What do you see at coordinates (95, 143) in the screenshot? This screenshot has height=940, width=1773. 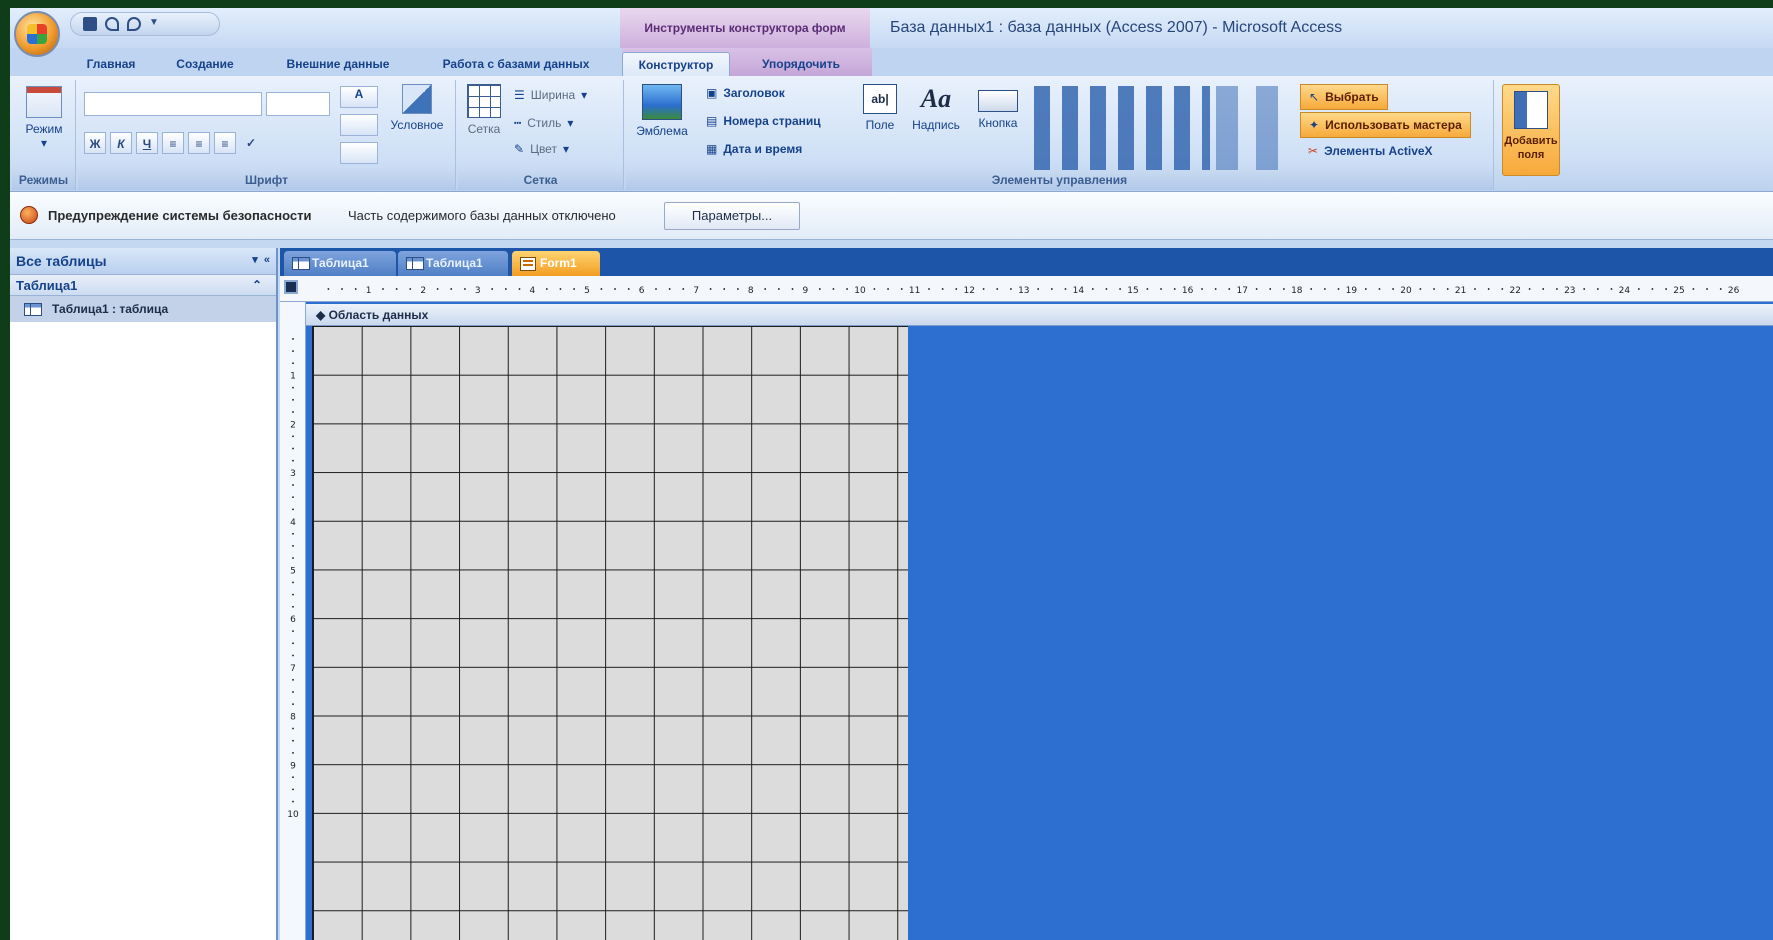 I see `bold-button: Ж` at bounding box center [95, 143].